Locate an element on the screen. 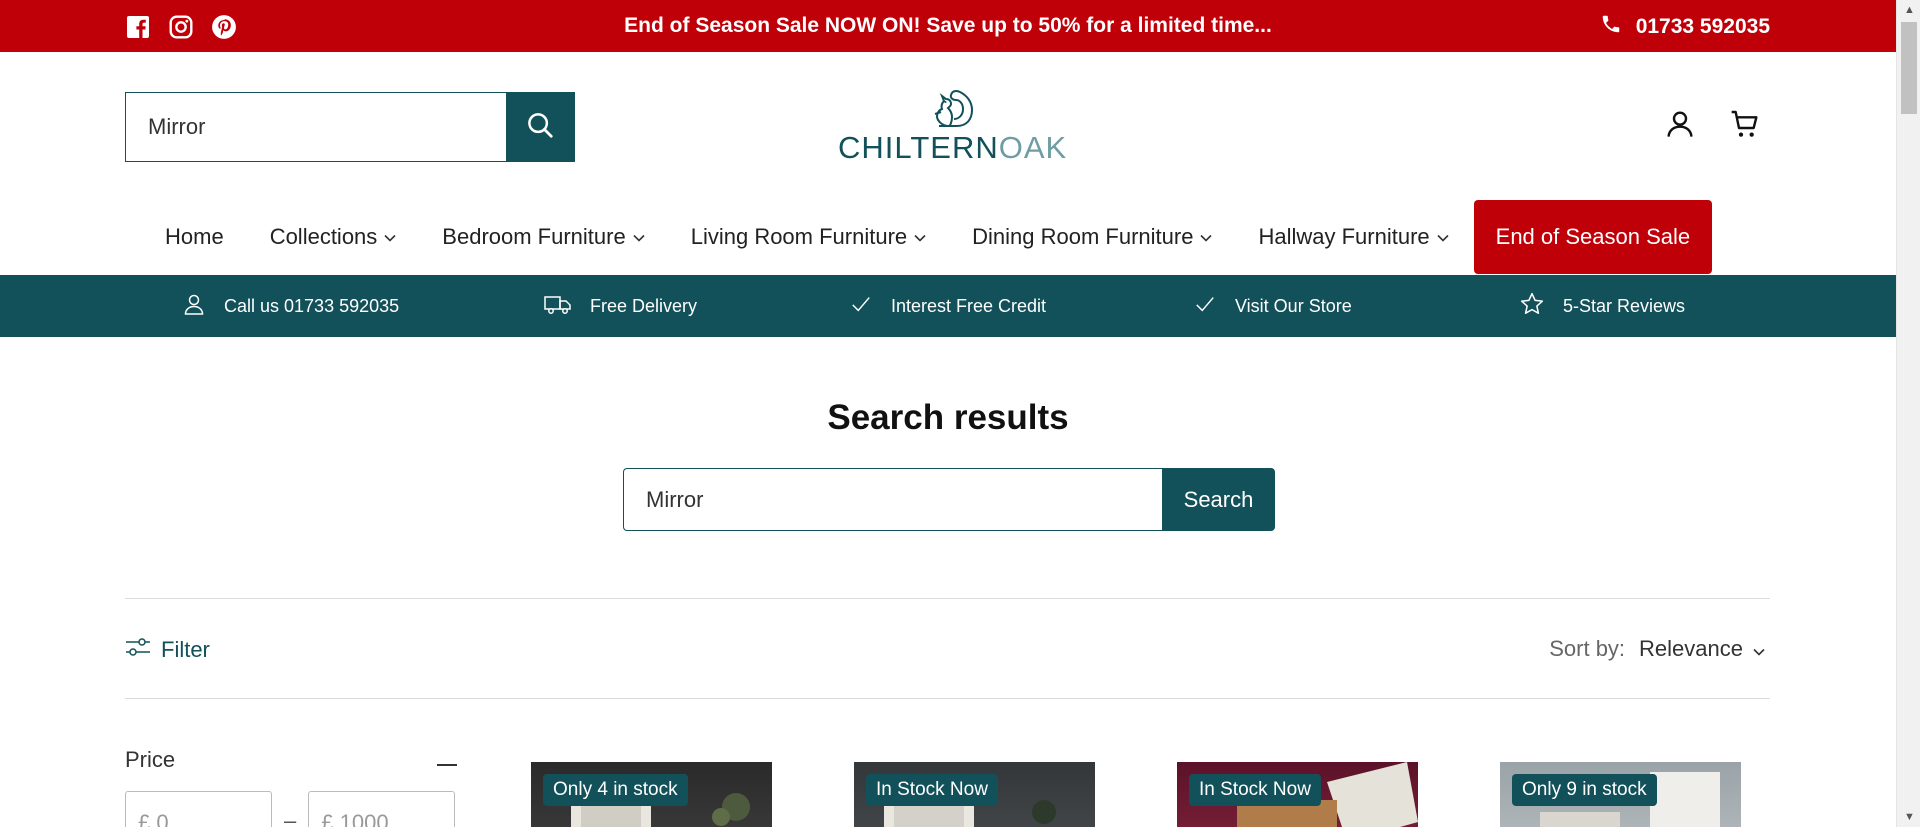  header-search-input is located at coordinates (316, 127).